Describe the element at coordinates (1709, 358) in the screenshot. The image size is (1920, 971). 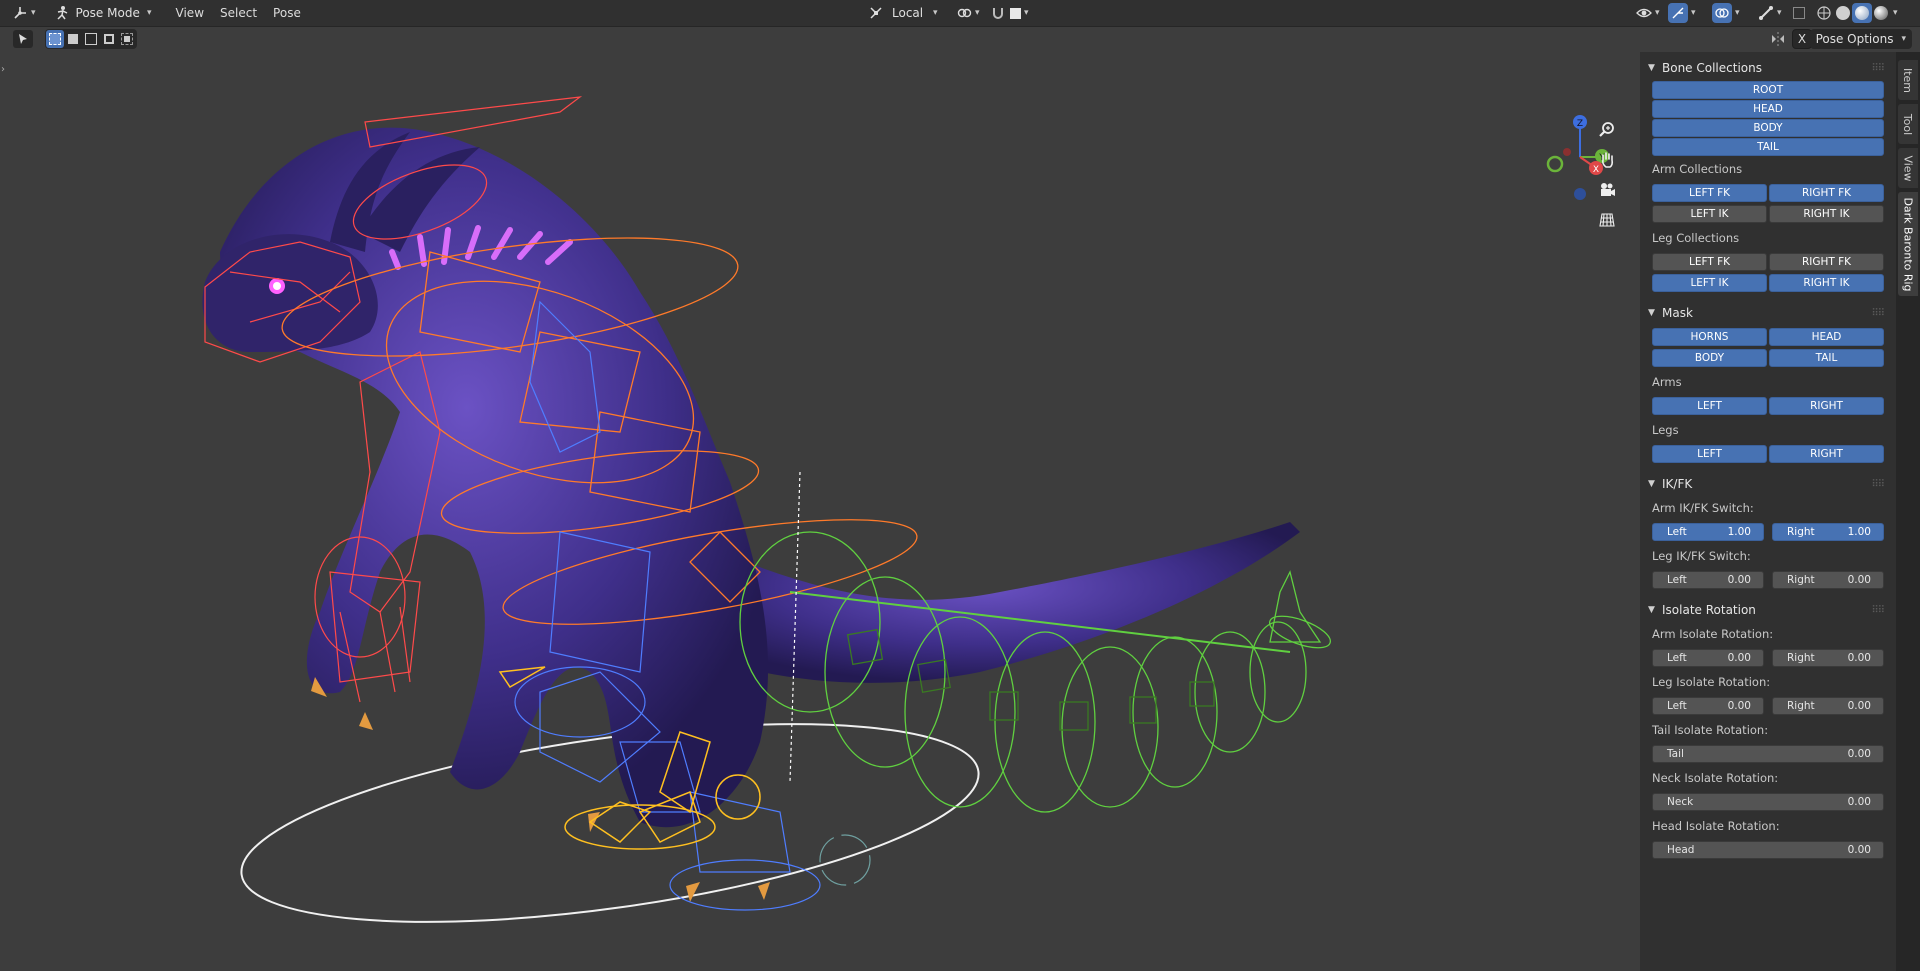
I see `mask-body-button: BODY` at that location.